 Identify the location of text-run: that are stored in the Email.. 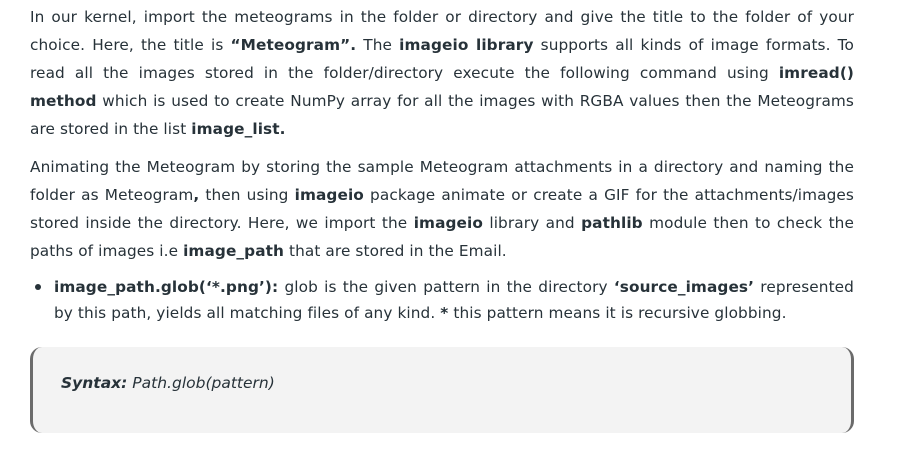
(395, 251).